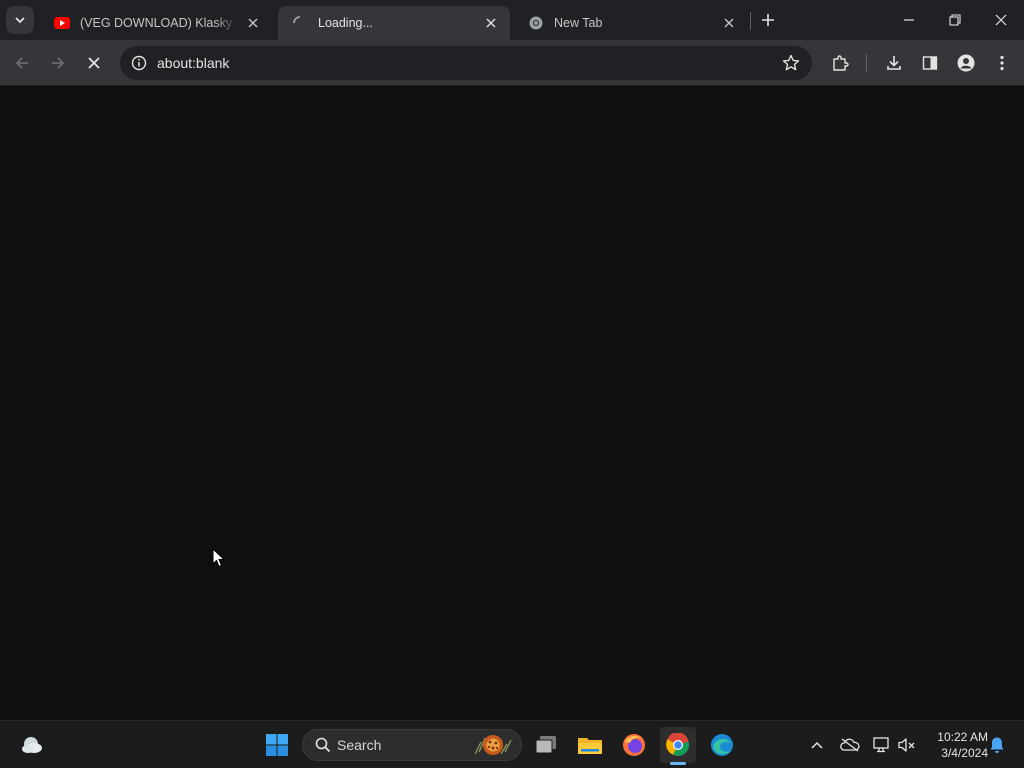  I want to click on file-explorer-icon, so click(590, 746).